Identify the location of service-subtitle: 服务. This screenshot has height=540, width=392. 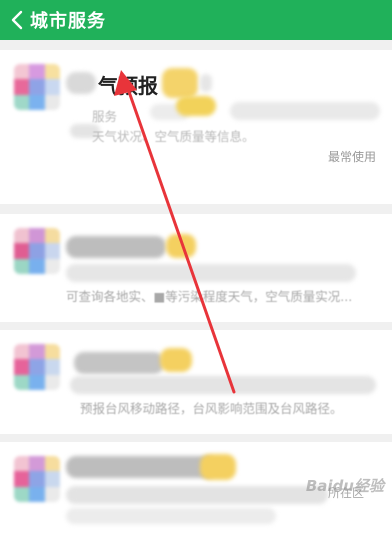
(104, 115).